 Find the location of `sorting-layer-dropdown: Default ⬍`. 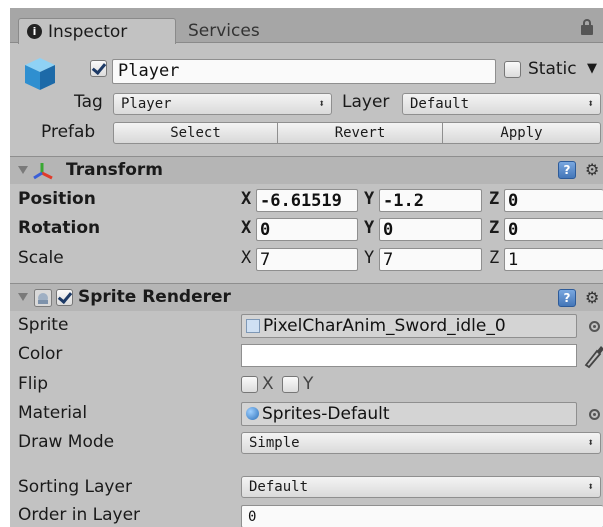

sorting-layer-dropdown: Default ⬍ is located at coordinates (421, 487).